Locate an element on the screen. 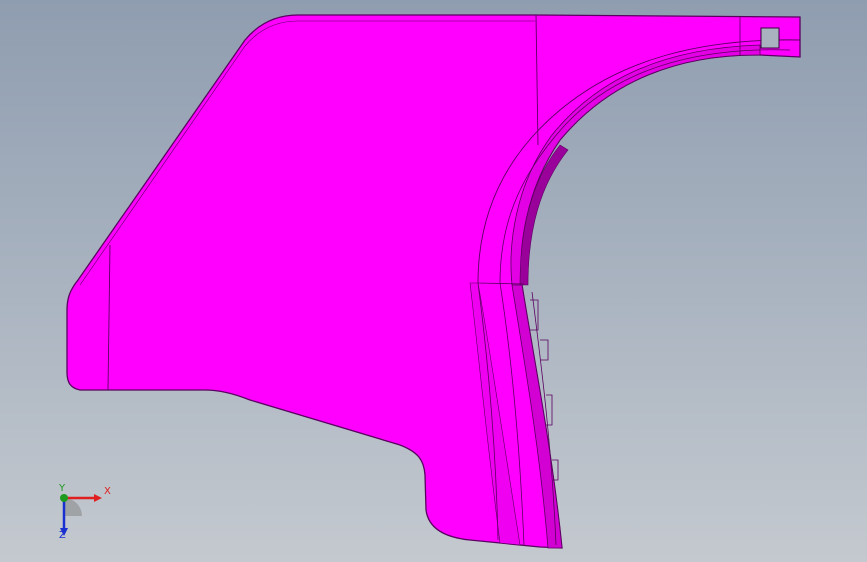  x-axis-label: X is located at coordinates (107, 491).